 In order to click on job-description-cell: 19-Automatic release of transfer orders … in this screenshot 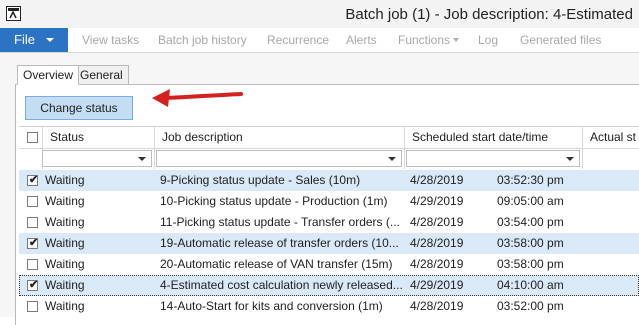, I will do `click(279, 243)`.